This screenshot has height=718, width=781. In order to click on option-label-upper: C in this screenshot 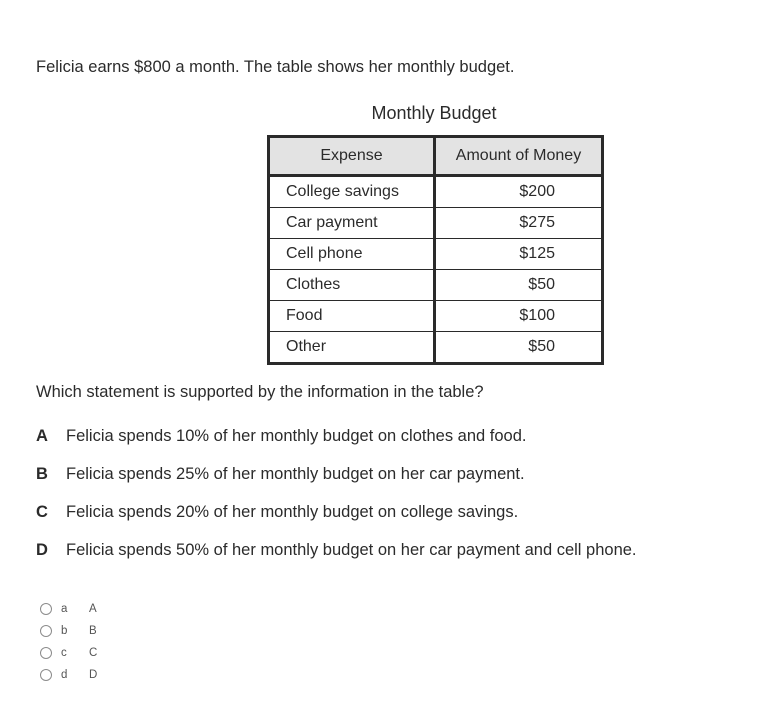, I will do `click(93, 653)`.